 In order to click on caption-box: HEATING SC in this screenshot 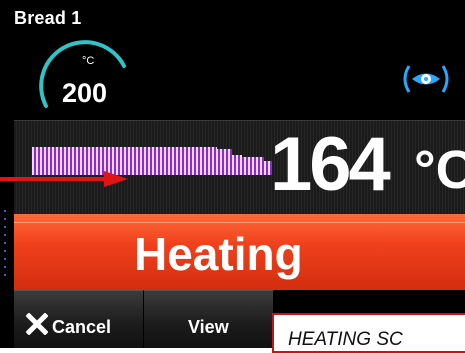, I will do `click(368, 333)`.